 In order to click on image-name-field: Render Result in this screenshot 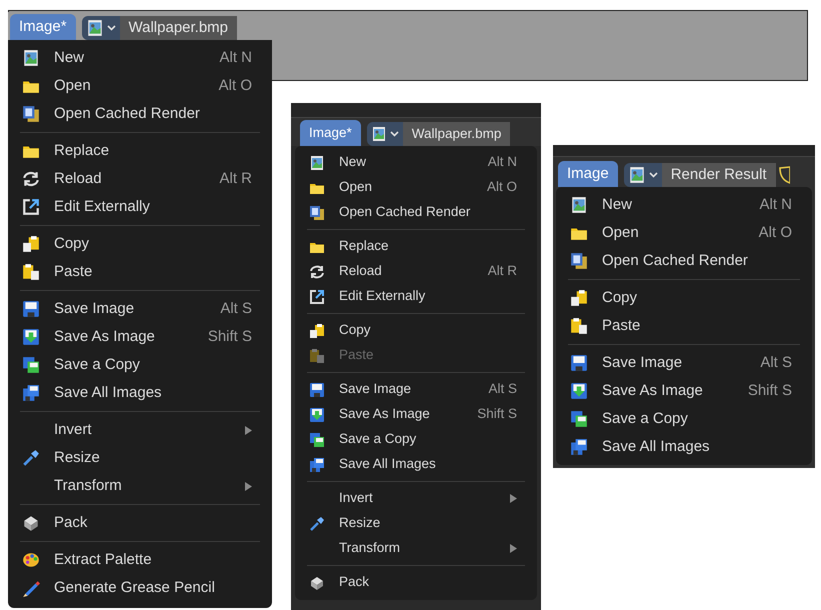, I will do `click(719, 175)`.